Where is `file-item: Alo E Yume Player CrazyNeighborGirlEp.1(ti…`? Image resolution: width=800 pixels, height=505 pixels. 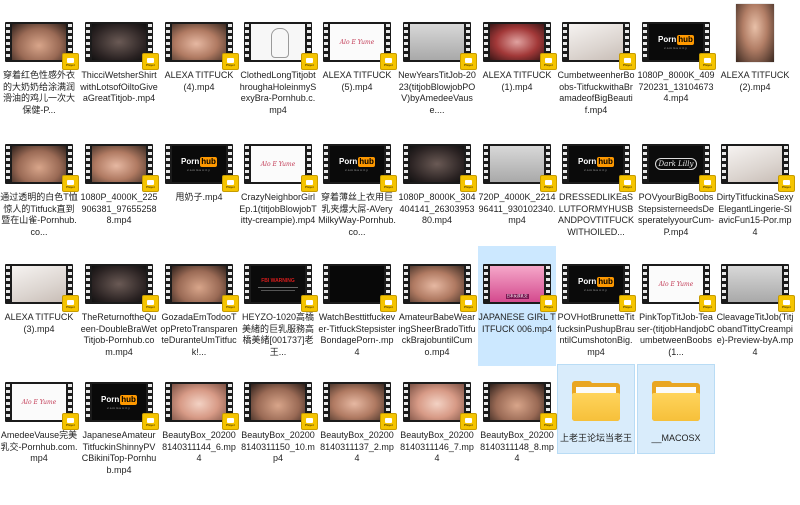 file-item: Alo E Yume Player CrazyNeighborGirlEp.1(ti… is located at coordinates (278, 186).